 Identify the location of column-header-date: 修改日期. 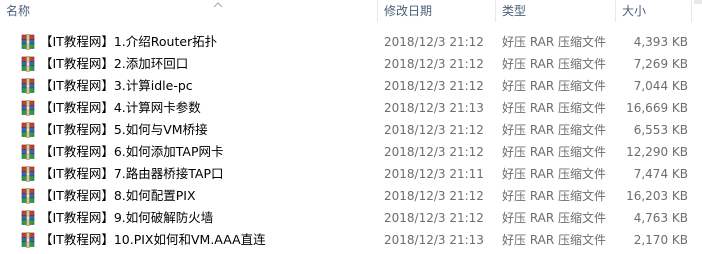
(437, 11).